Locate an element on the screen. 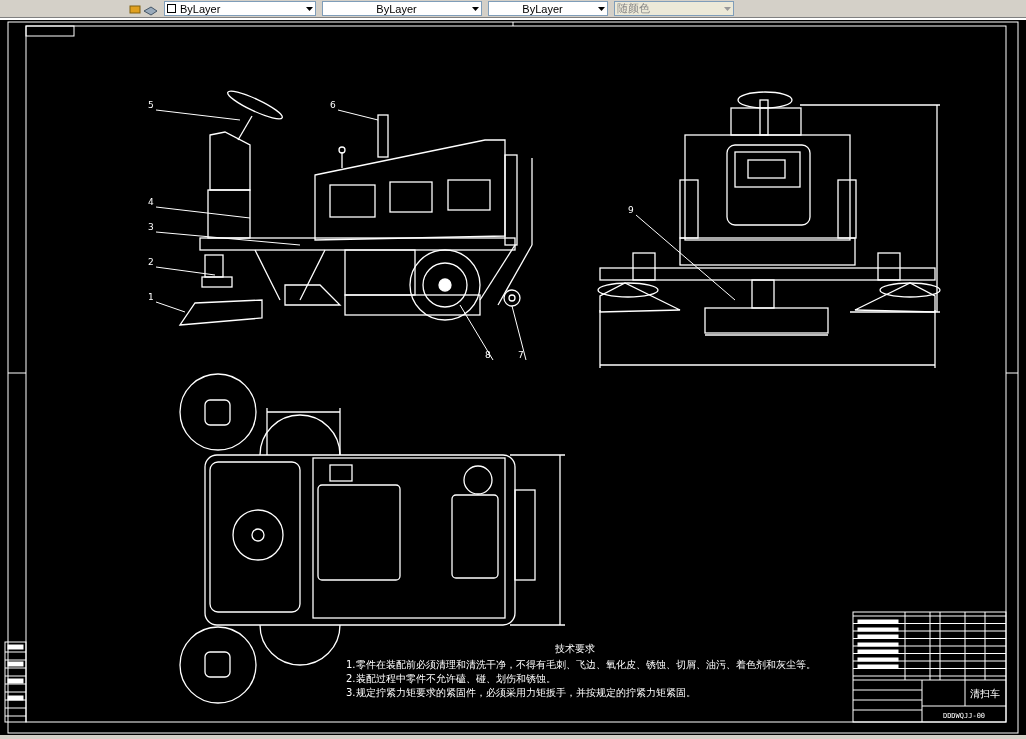 The image size is (1026, 739). balloon-number: 2 is located at coordinates (151, 262).